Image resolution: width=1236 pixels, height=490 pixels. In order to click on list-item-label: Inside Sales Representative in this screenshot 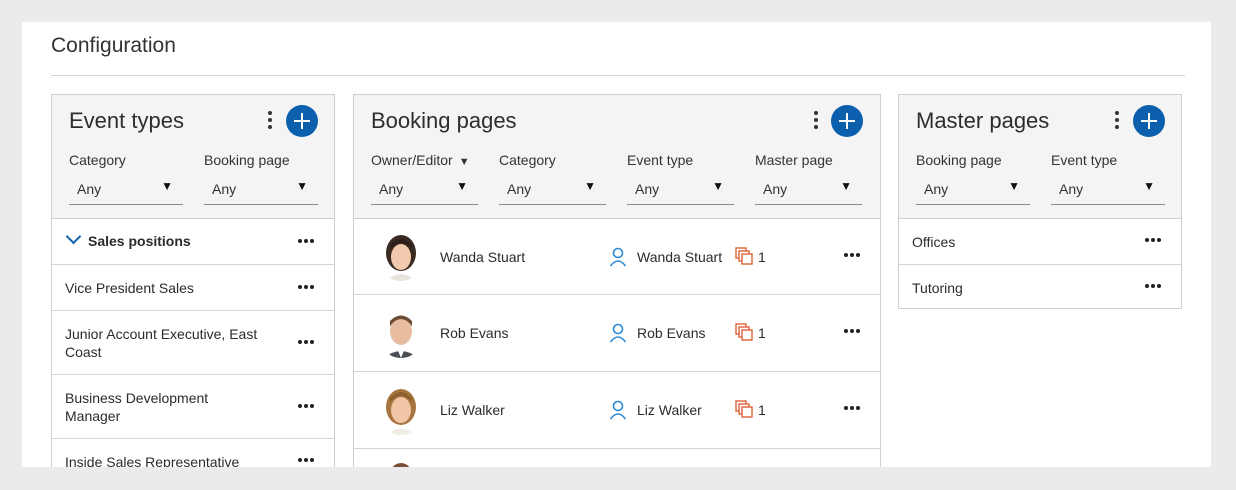, I will do `click(152, 460)`.